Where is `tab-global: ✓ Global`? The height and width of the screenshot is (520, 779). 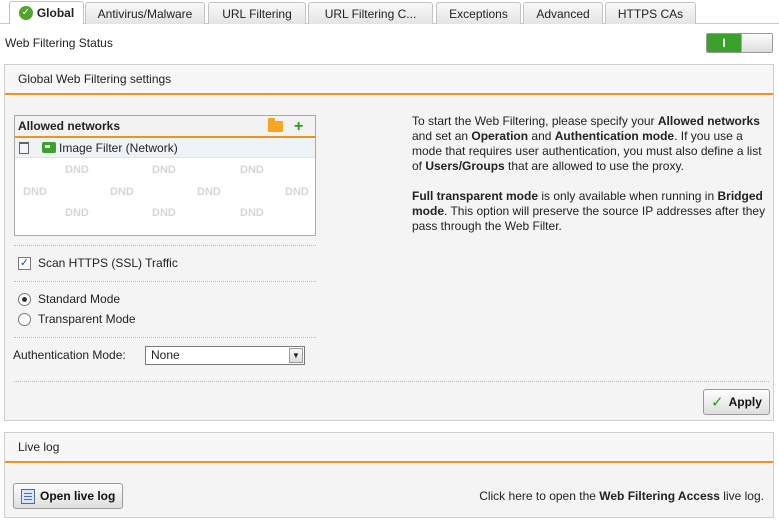
tab-global: ✓ Global is located at coordinates (46, 12).